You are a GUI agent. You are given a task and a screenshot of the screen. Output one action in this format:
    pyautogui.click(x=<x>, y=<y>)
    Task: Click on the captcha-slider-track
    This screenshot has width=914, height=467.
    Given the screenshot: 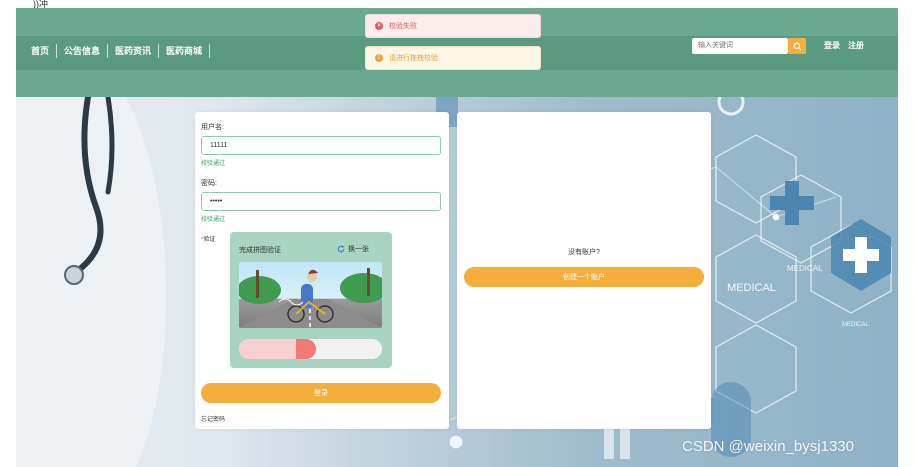 What is the action you would take?
    pyautogui.click(x=310, y=349)
    